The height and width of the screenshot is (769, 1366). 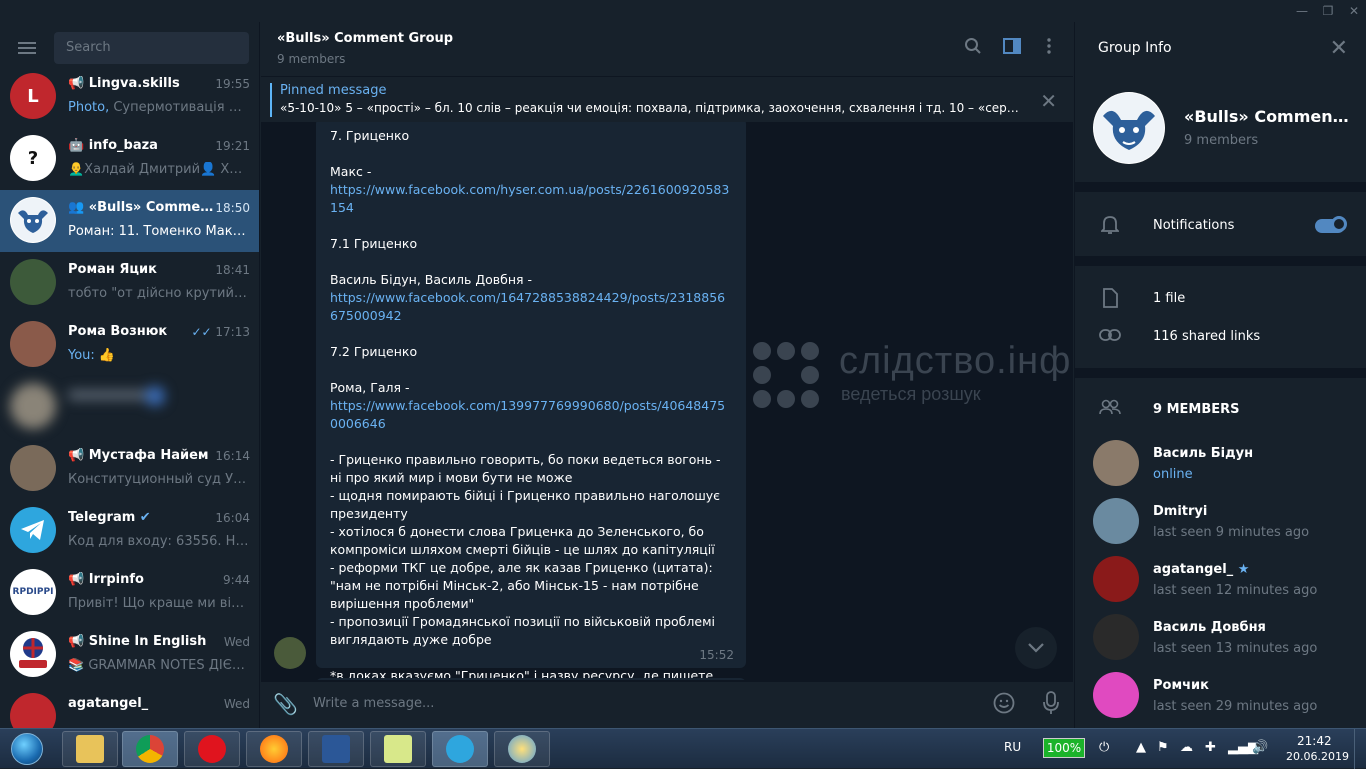 What do you see at coordinates (1004, 705) in the screenshot?
I see `emoji-icon` at bounding box center [1004, 705].